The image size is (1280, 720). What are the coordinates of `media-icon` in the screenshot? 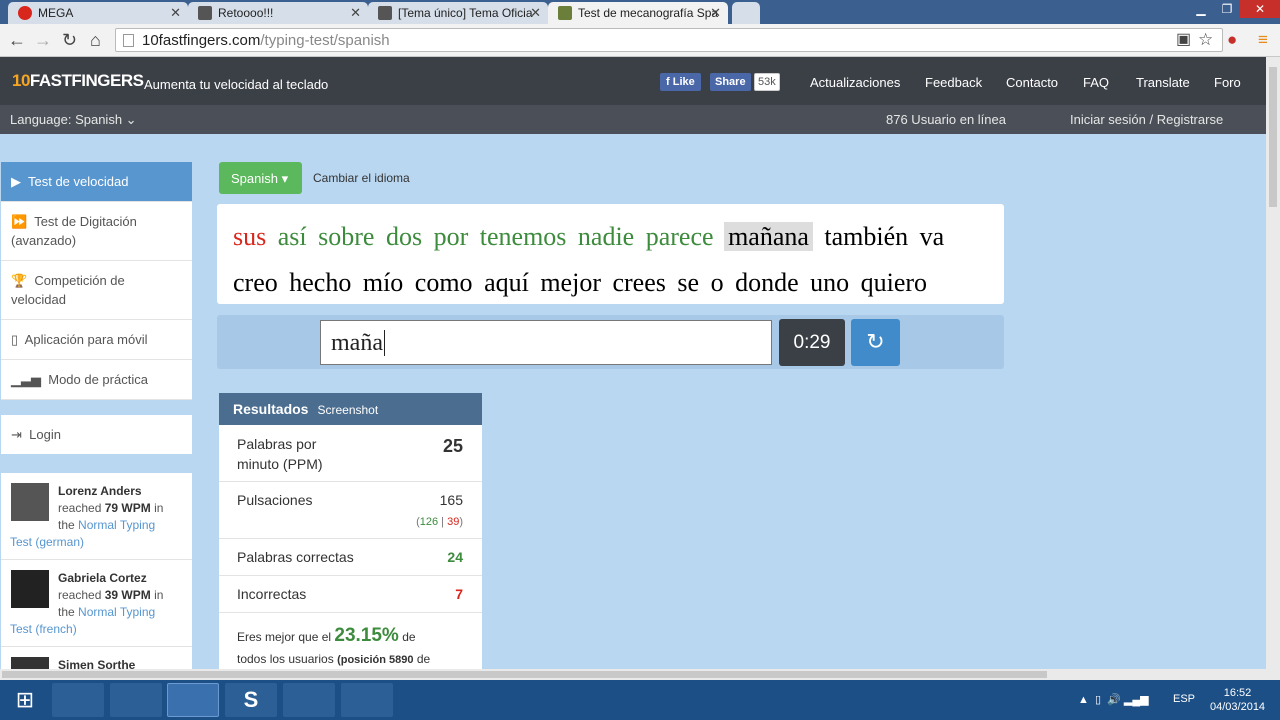 It's located at (136, 700).